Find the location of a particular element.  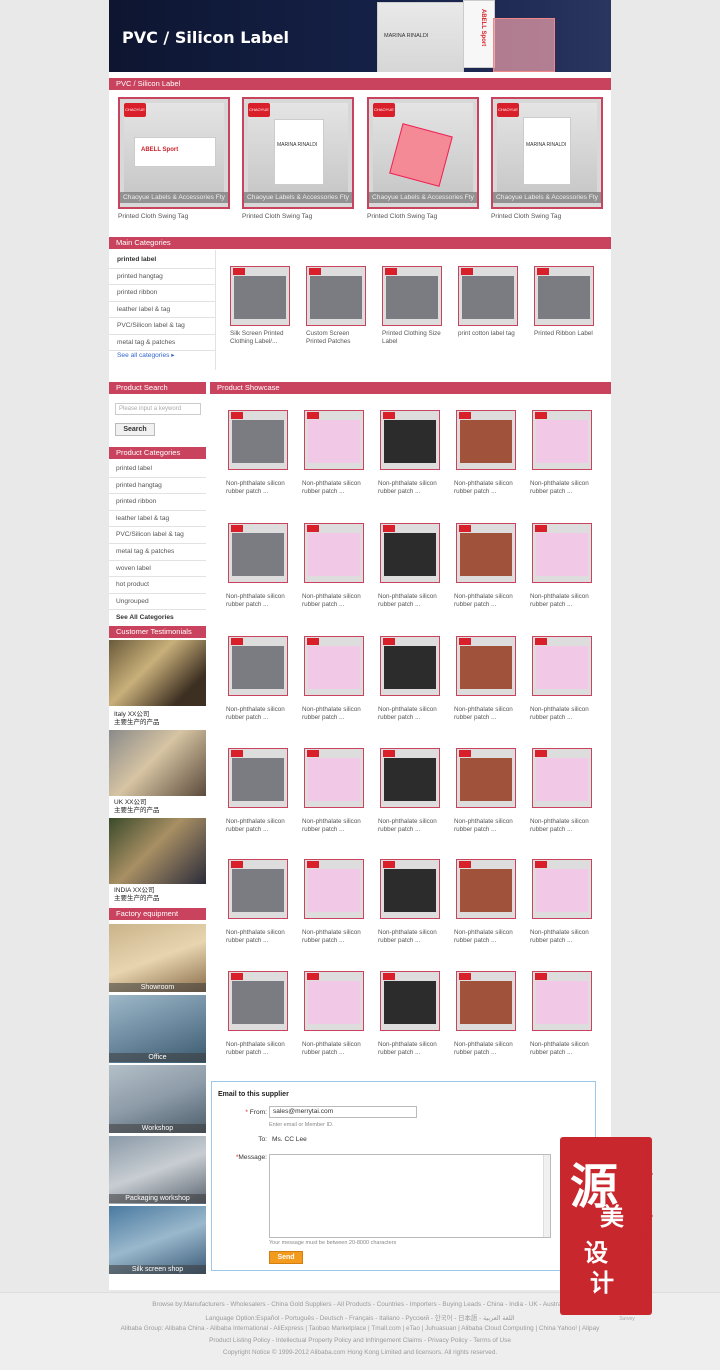

category-product-name: Printed Clothing Size Label is located at coordinates (413, 338).